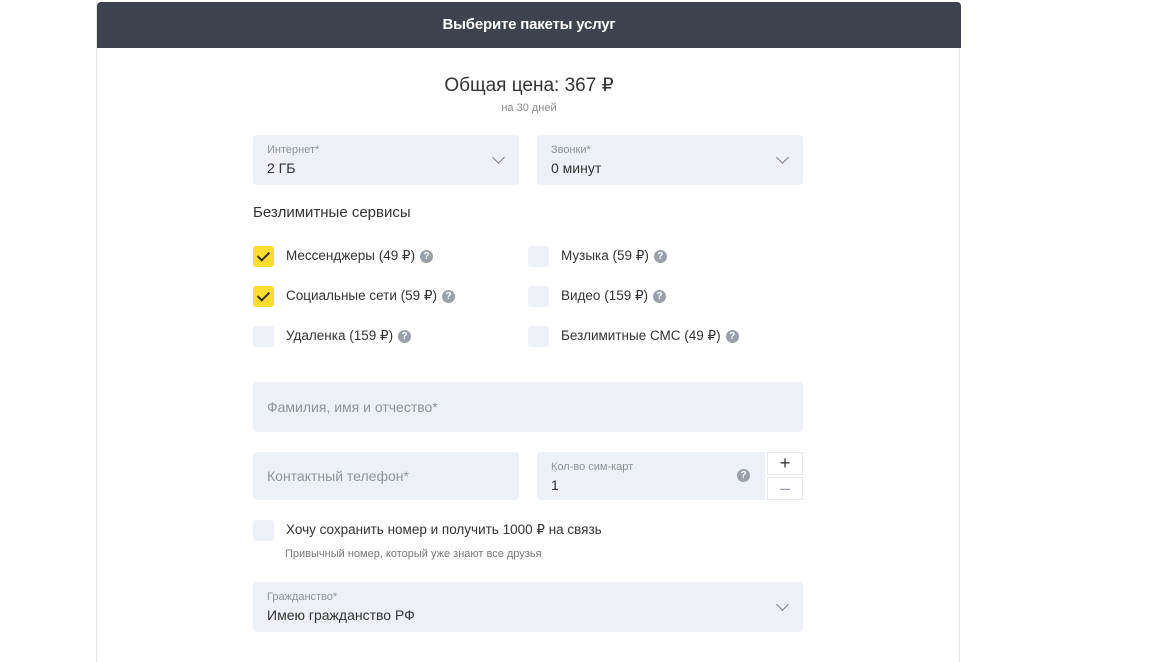 The width and height of the screenshot is (1156, 662). Describe the element at coordinates (576, 168) in the screenshot. I see `calls-value: 0 минут` at that location.